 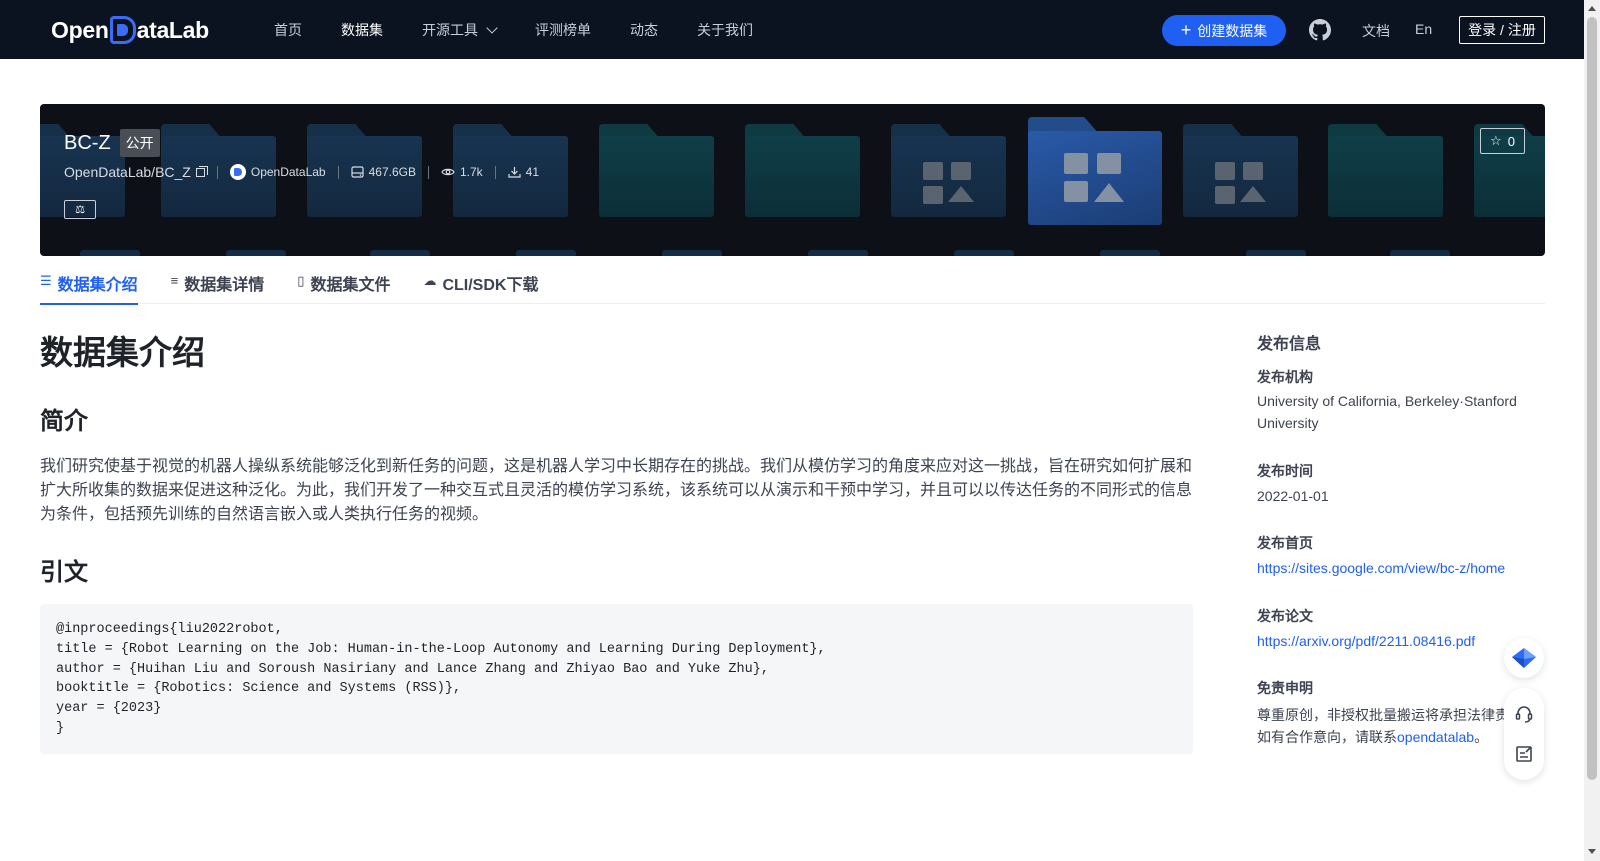 What do you see at coordinates (533, 29) in the screenshot?
I see `main-nav: 首页 数据集 开源工具 评测榜单 动态 关于我们` at bounding box center [533, 29].